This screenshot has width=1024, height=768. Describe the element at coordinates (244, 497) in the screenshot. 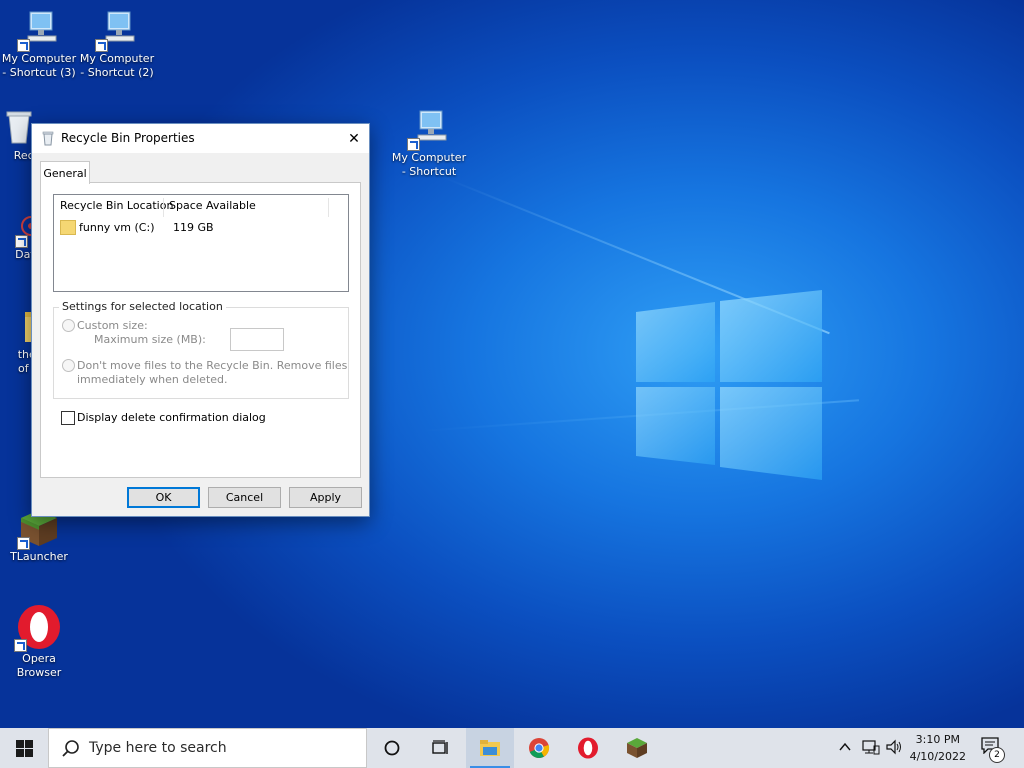

I see `cancel-button: Cancel` at that location.